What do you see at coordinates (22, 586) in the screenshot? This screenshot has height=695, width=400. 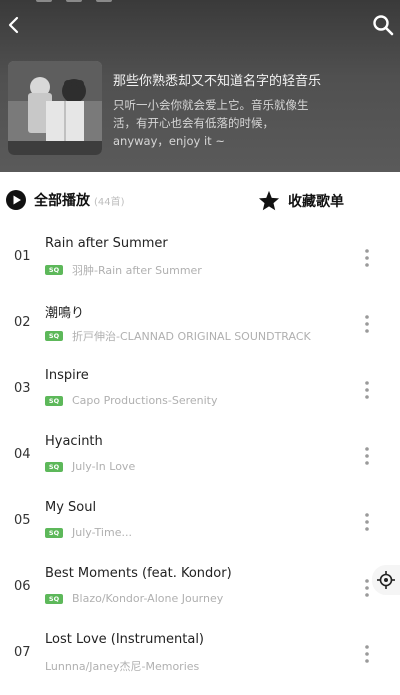 I see `track-number: 06` at bounding box center [22, 586].